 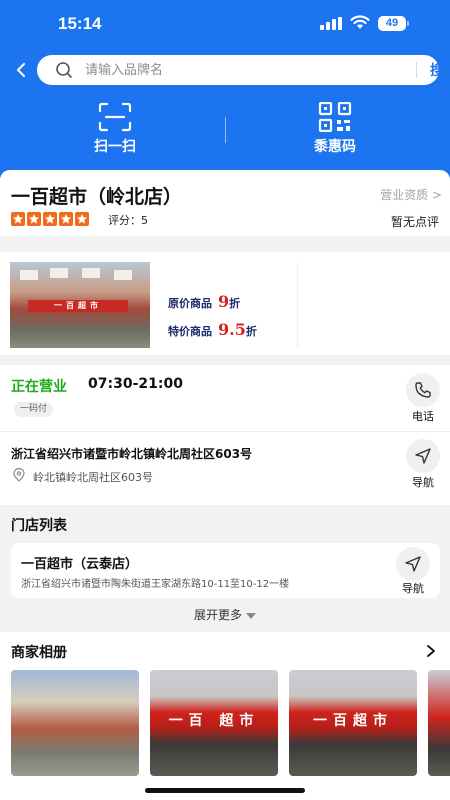 I want to click on home-indicator, so click(x=225, y=790).